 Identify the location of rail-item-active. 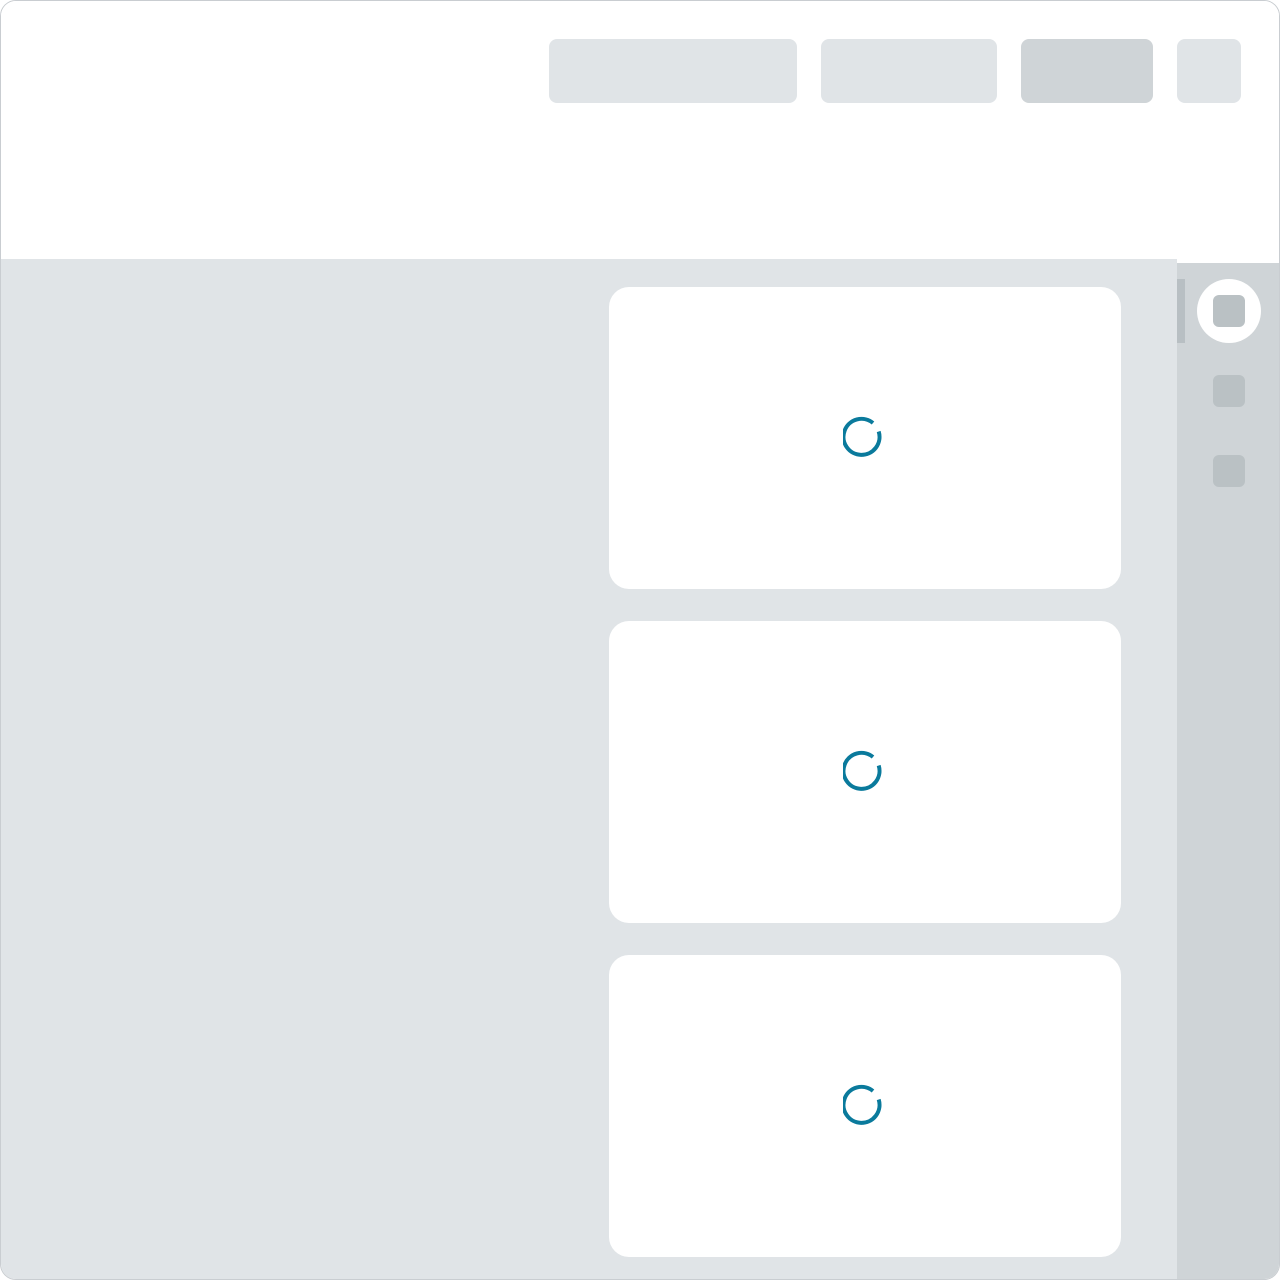
(1229, 311).